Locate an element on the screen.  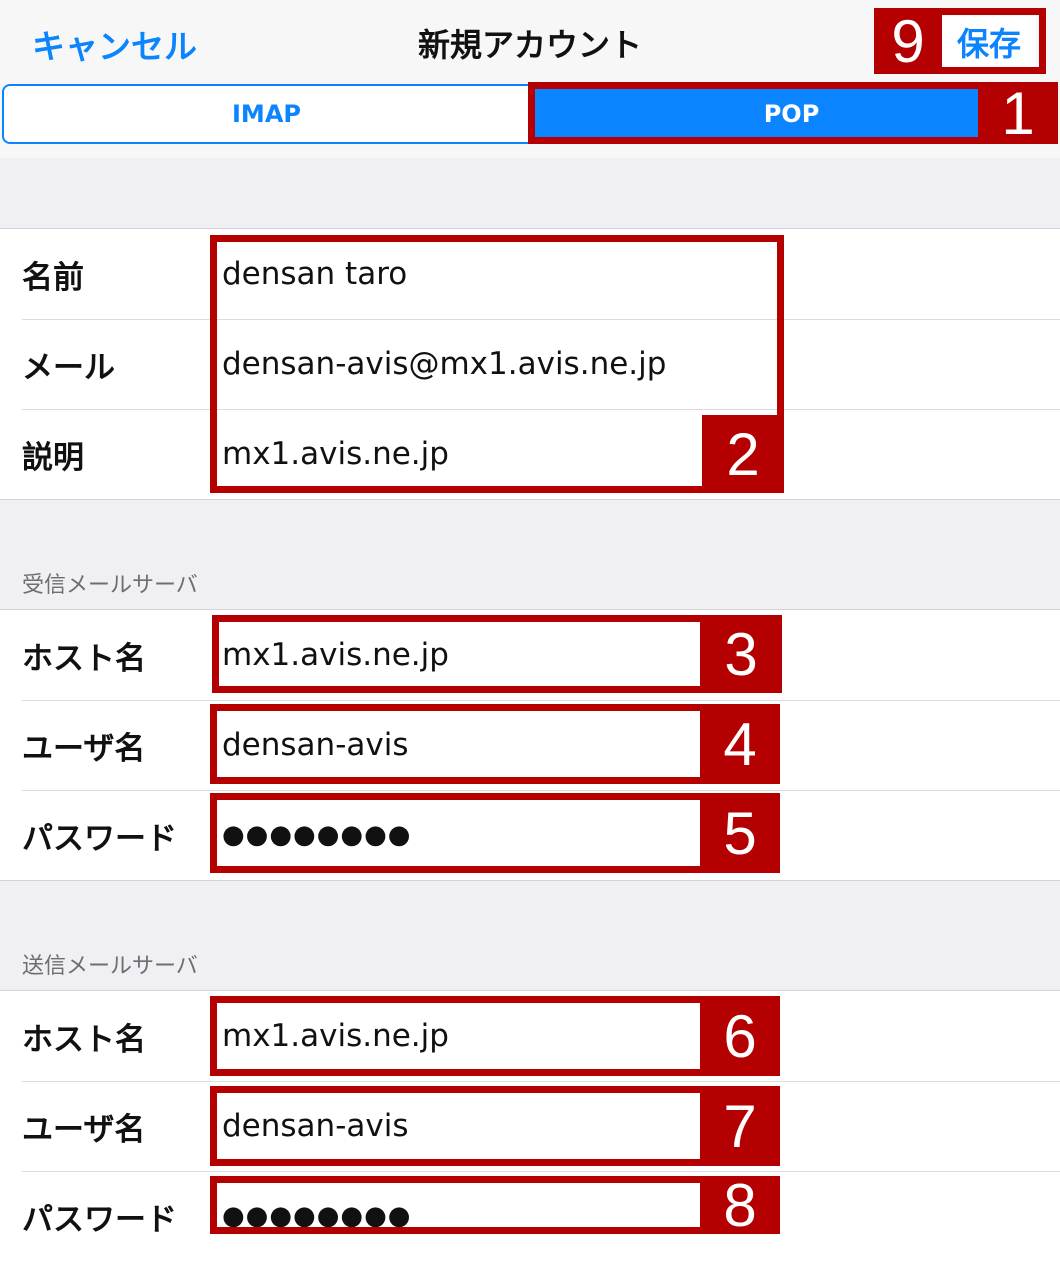
annotation-badge-8: 8 is located at coordinates (740, 1205).